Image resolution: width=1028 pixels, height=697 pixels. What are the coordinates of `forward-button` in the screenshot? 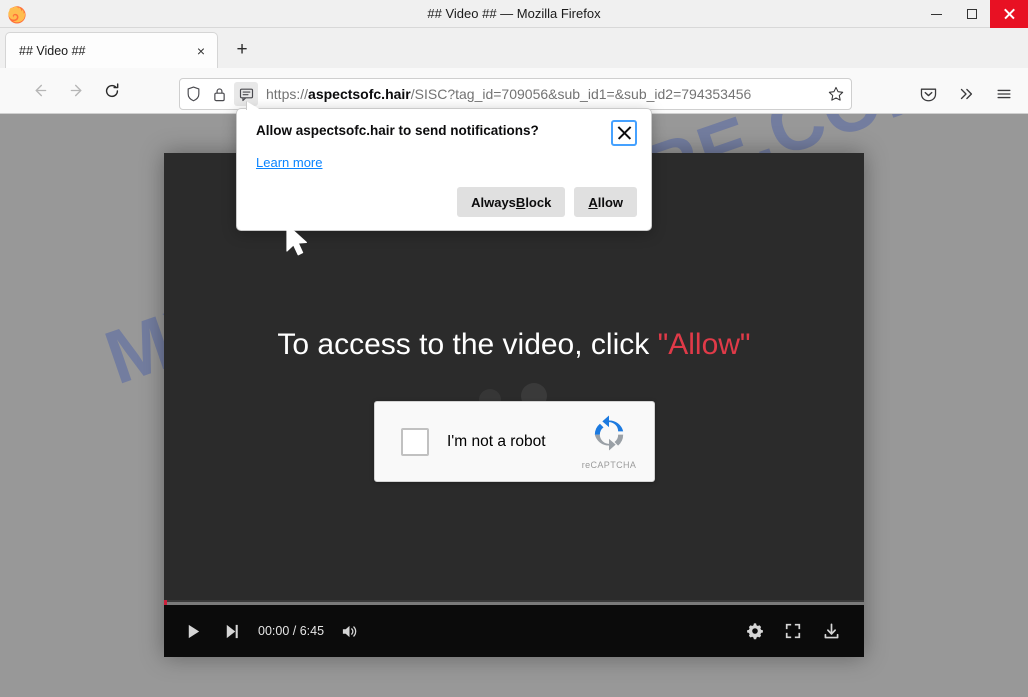 It's located at (76, 91).